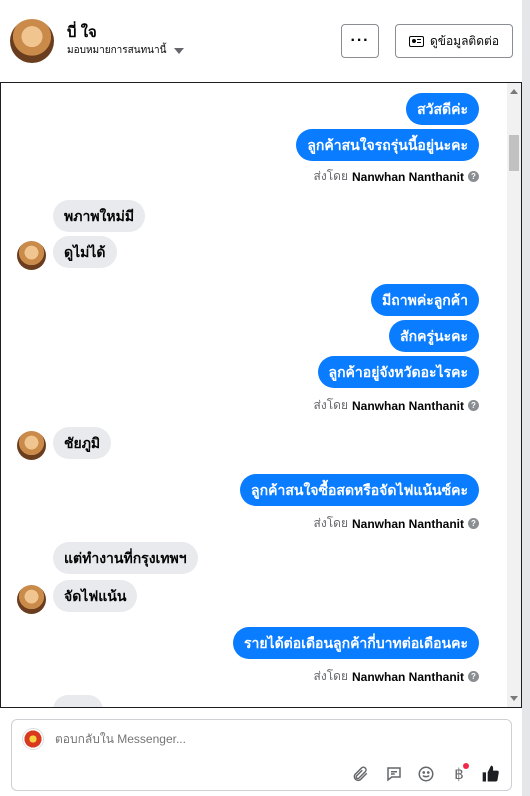 Image resolution: width=530 pixels, height=796 pixels. What do you see at coordinates (78, 701) in the screenshot?
I see `message-incoming-partial` at bounding box center [78, 701].